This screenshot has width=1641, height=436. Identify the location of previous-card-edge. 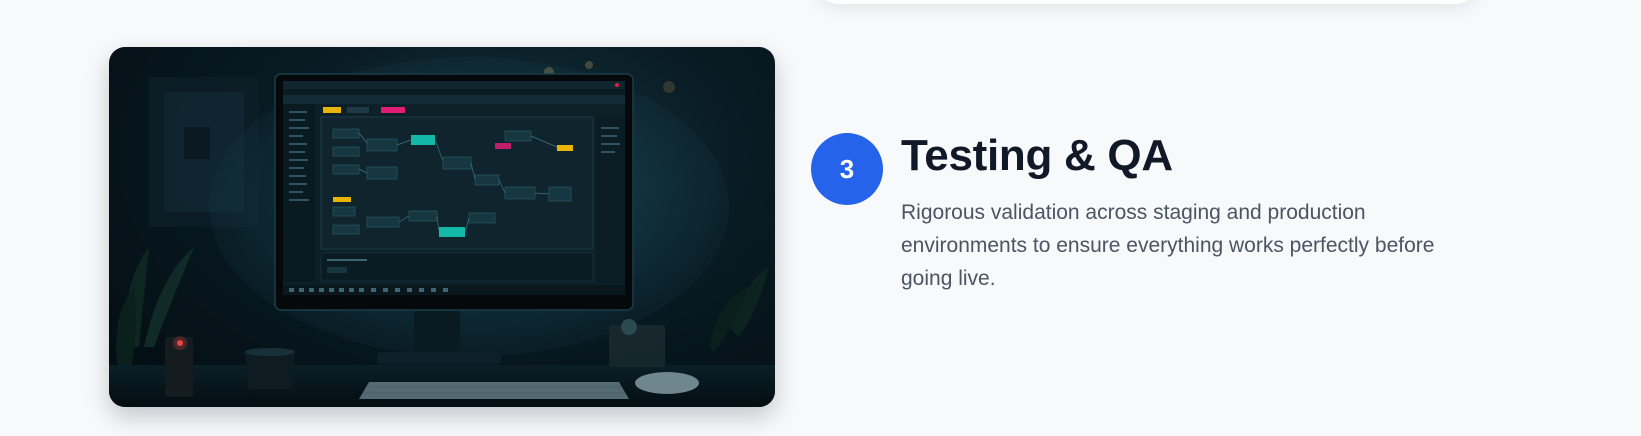
(1147, 2).